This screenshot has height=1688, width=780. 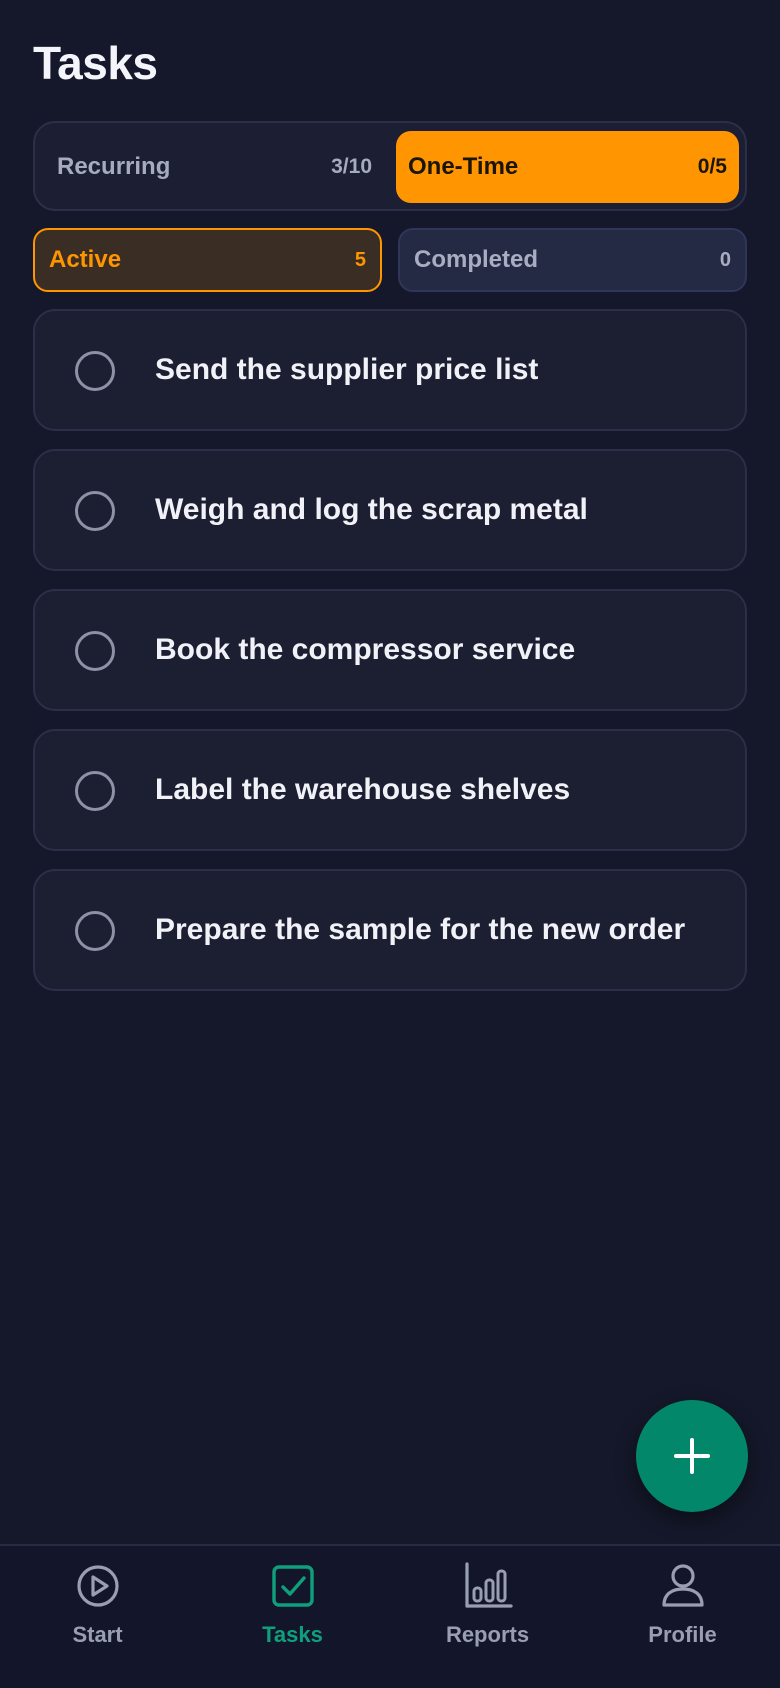 I want to click on page-title: Tasks, so click(x=95, y=63).